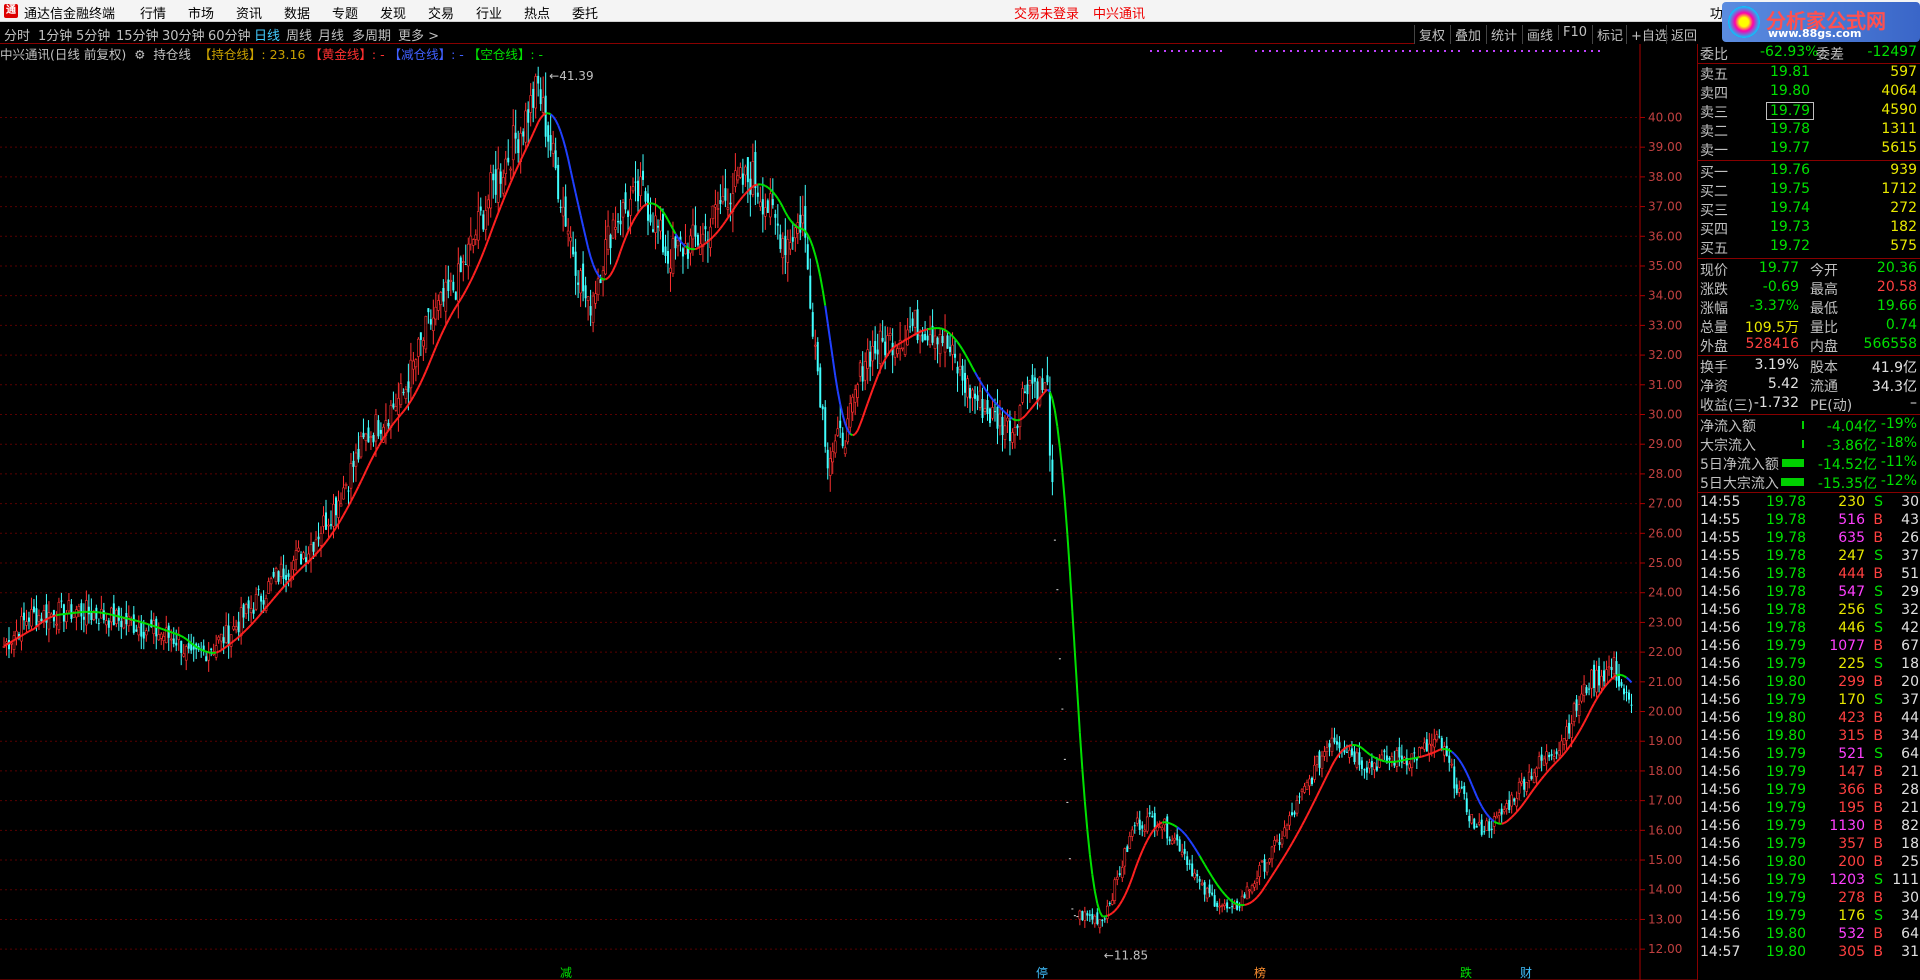  Describe the element at coordinates (1466, 972) in the screenshot. I see `event-marker: 跌` at that location.